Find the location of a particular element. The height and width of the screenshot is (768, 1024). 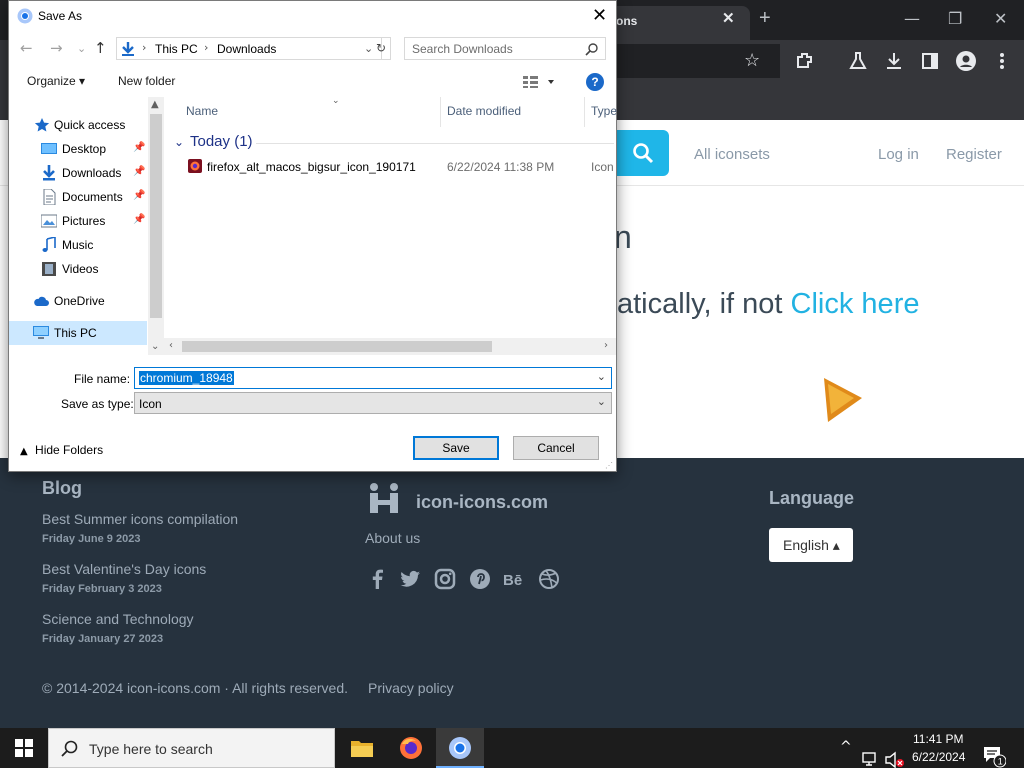

blog-post-link: Best Valentine's Day icons is located at coordinates (124, 569).